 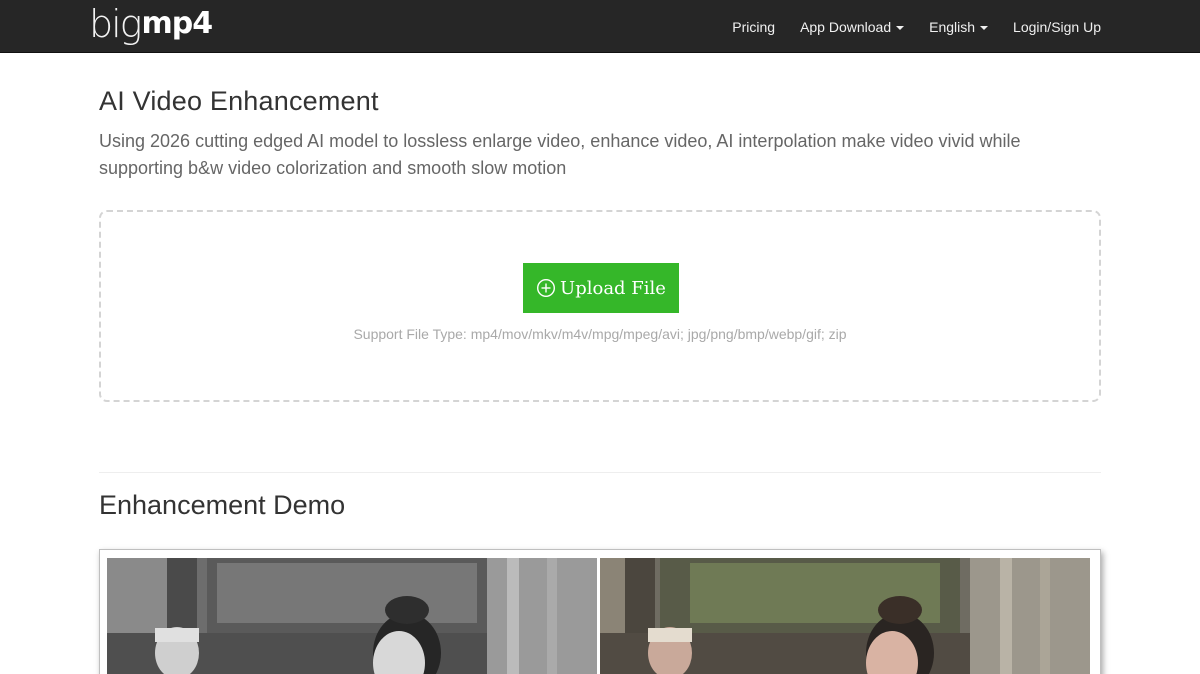 What do you see at coordinates (116, 24) in the screenshot?
I see `logo-text-thin: big` at bounding box center [116, 24].